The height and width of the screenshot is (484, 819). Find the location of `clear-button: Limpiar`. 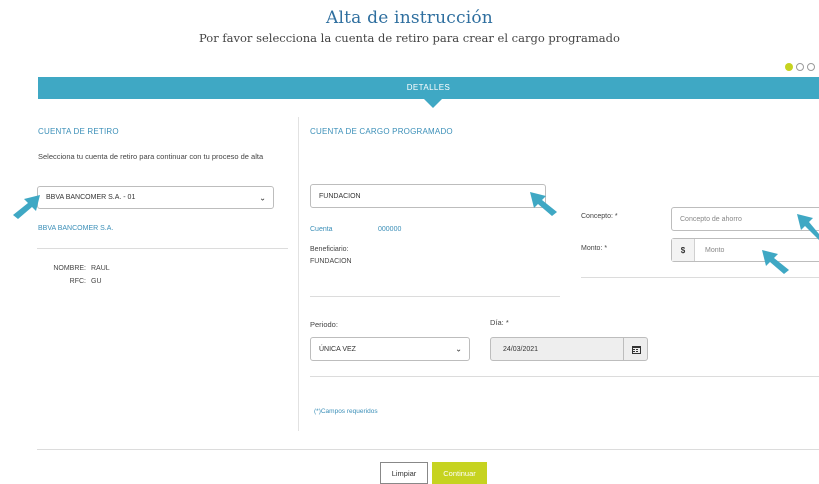

clear-button: Limpiar is located at coordinates (404, 473).